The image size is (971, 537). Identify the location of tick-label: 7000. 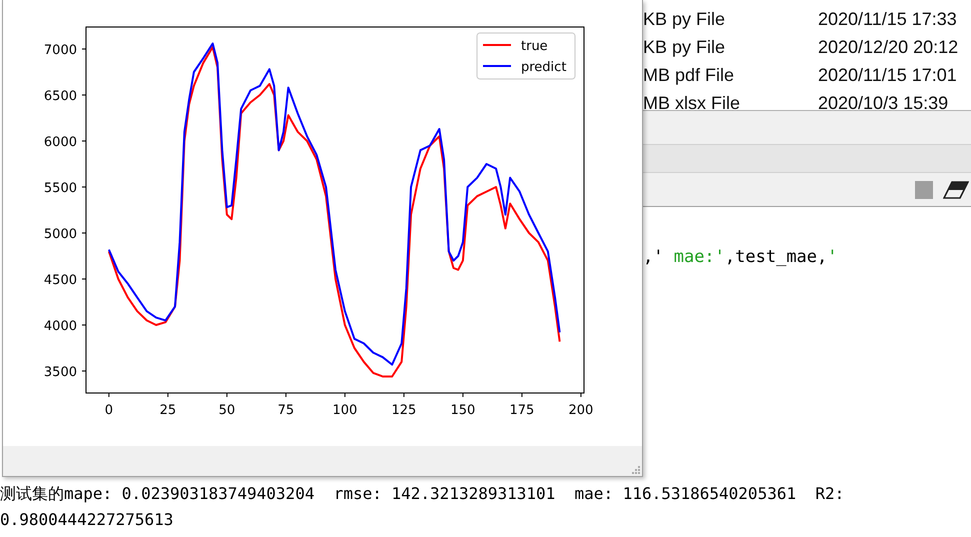
(60, 50).